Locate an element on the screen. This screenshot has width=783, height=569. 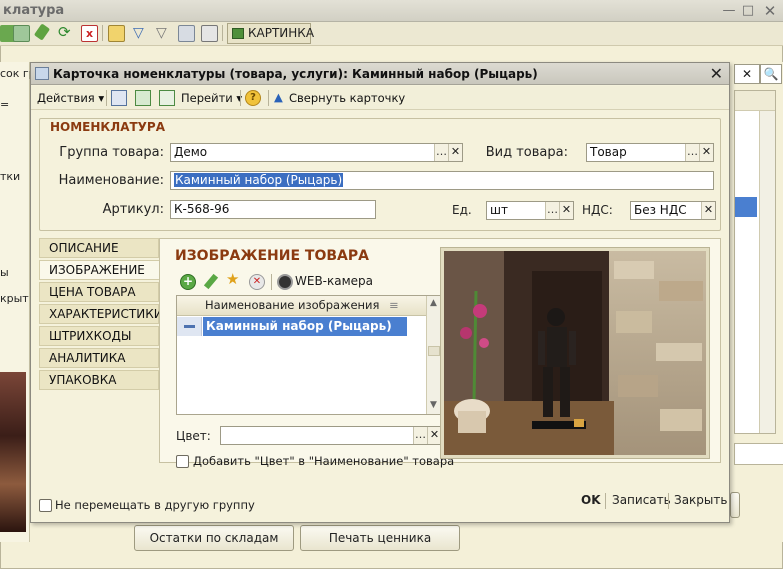
unit-field: шт … ✕ is located at coordinates (530, 210).